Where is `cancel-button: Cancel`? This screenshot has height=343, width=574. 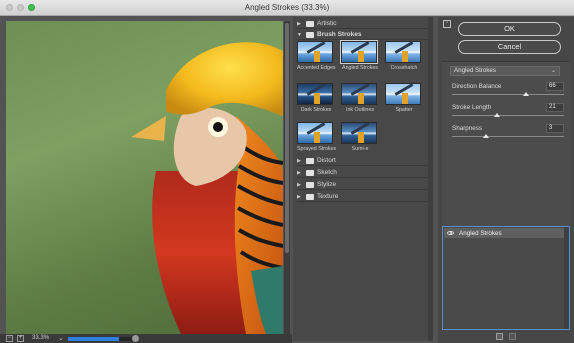
cancel-button: Cancel is located at coordinates (509, 47).